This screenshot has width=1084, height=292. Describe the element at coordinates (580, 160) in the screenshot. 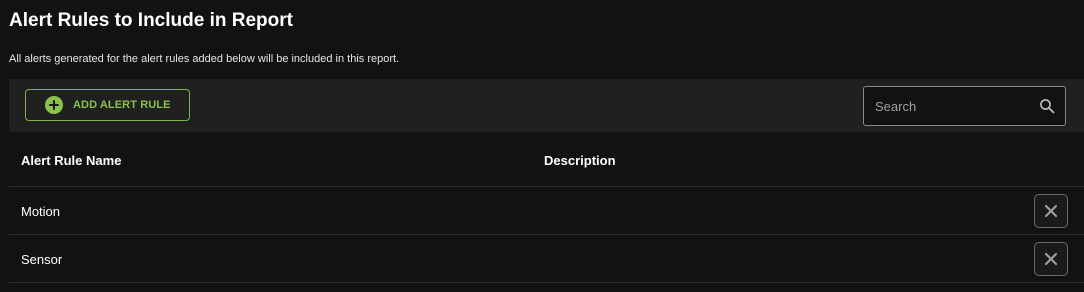

I see `column-header-description: Description` at that location.